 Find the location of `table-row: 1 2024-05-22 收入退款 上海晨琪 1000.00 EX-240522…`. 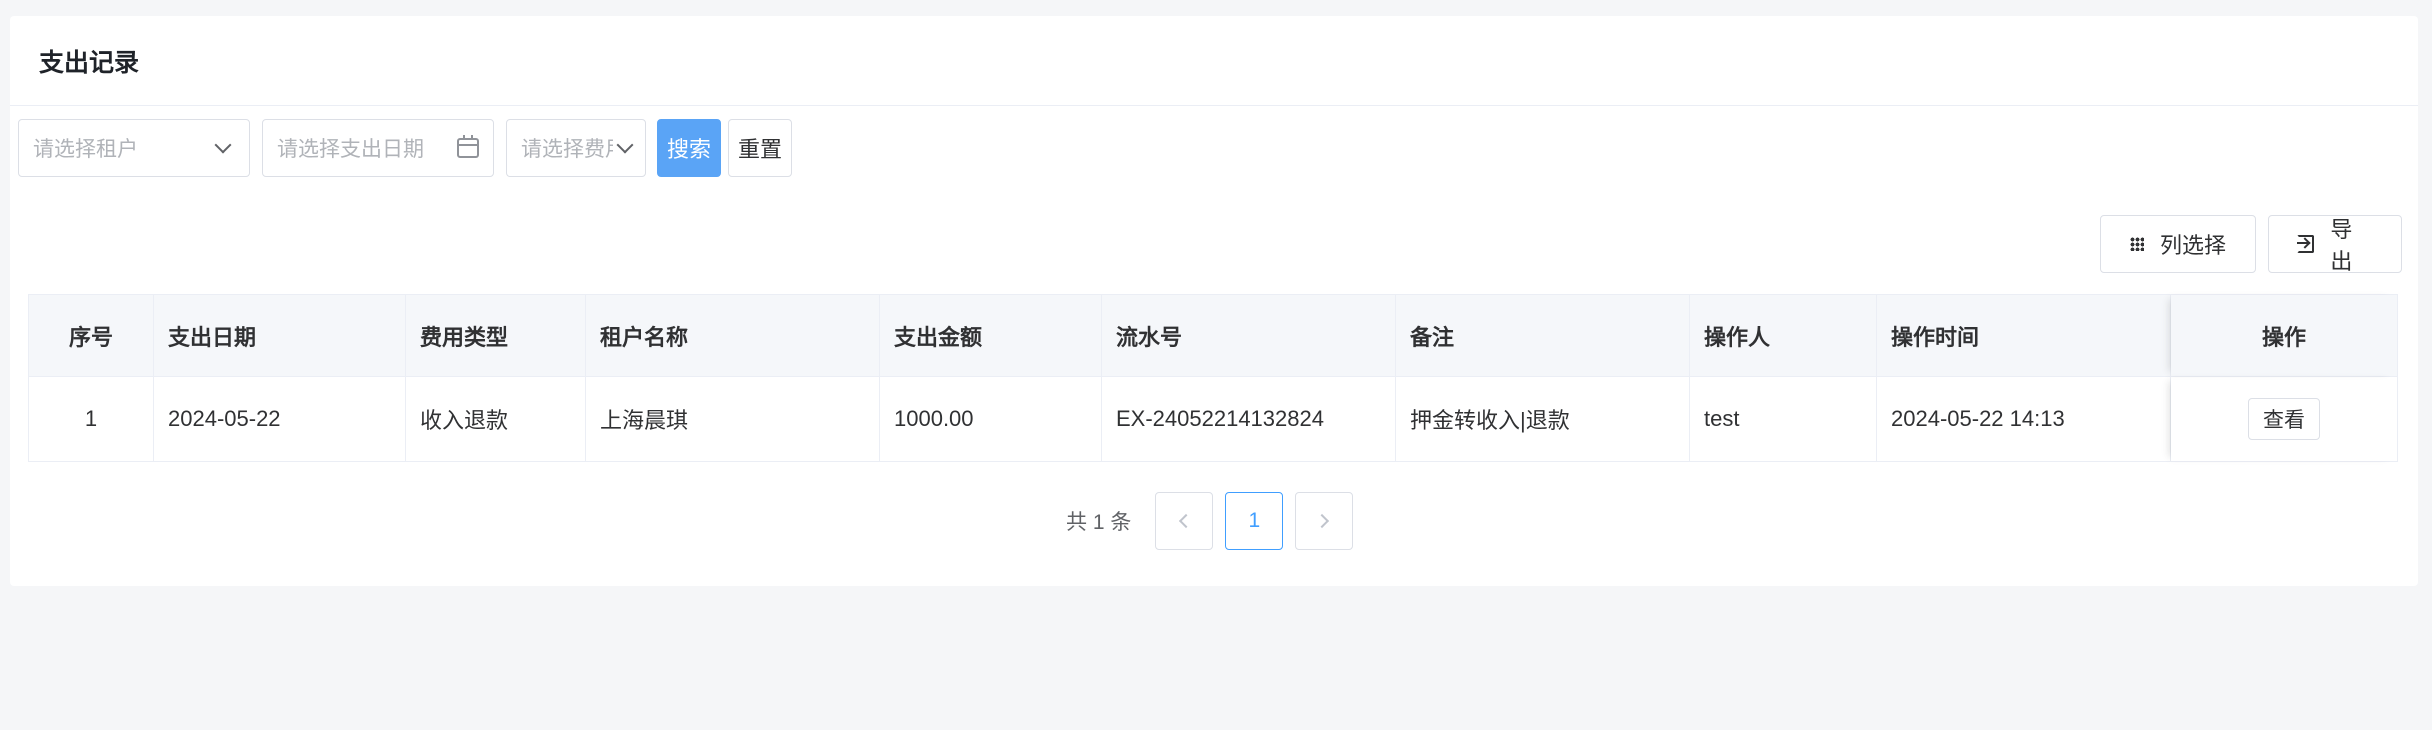

table-row: 1 2024-05-22 收入退款 上海晨琪 1000.00 EX-240522… is located at coordinates (1213, 418).